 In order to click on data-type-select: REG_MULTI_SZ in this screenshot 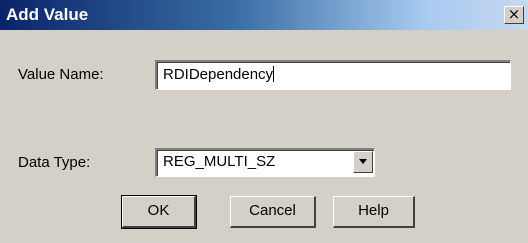, I will do `click(265, 162)`.